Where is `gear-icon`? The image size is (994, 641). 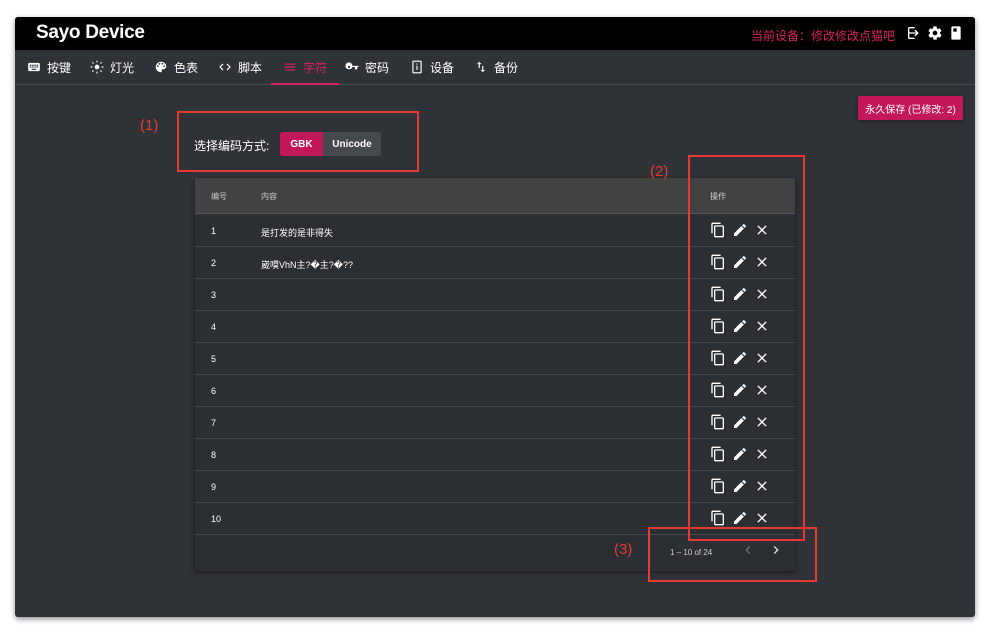
gear-icon is located at coordinates (935, 33).